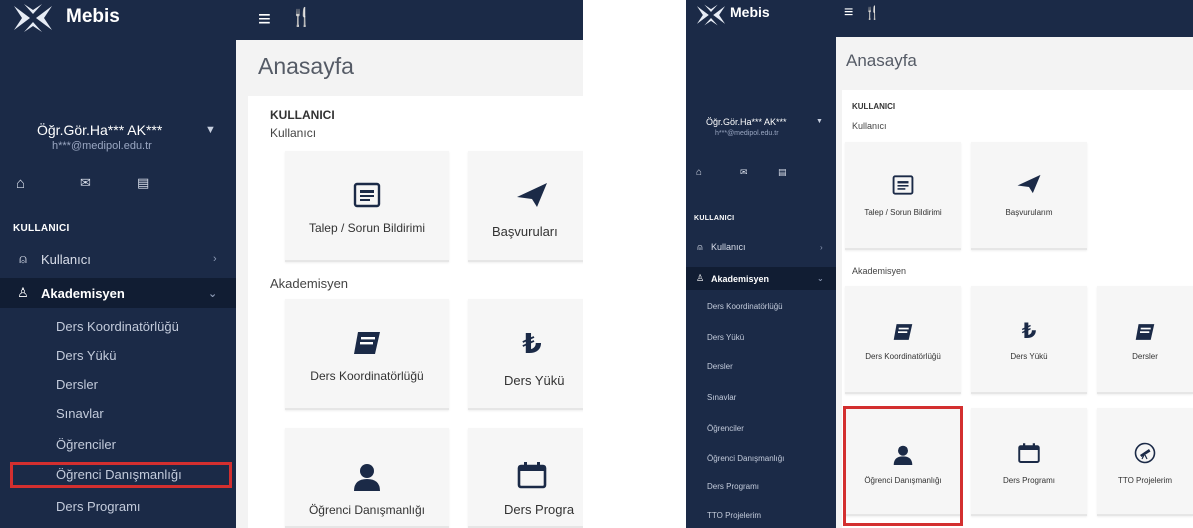 This screenshot has height=528, width=1193. Describe the element at coordinates (1029, 331) in the screenshot. I see `lira-icon: ₺` at that location.